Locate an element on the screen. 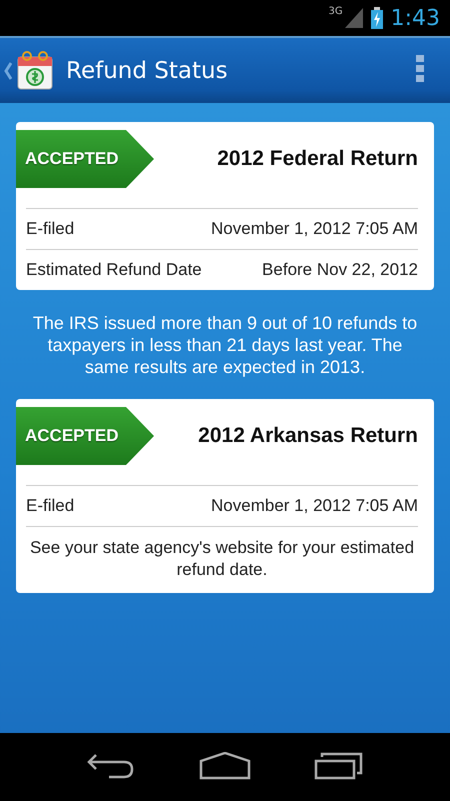 This screenshot has width=450, height=801. screen-title: Refund Status is located at coordinates (147, 71).